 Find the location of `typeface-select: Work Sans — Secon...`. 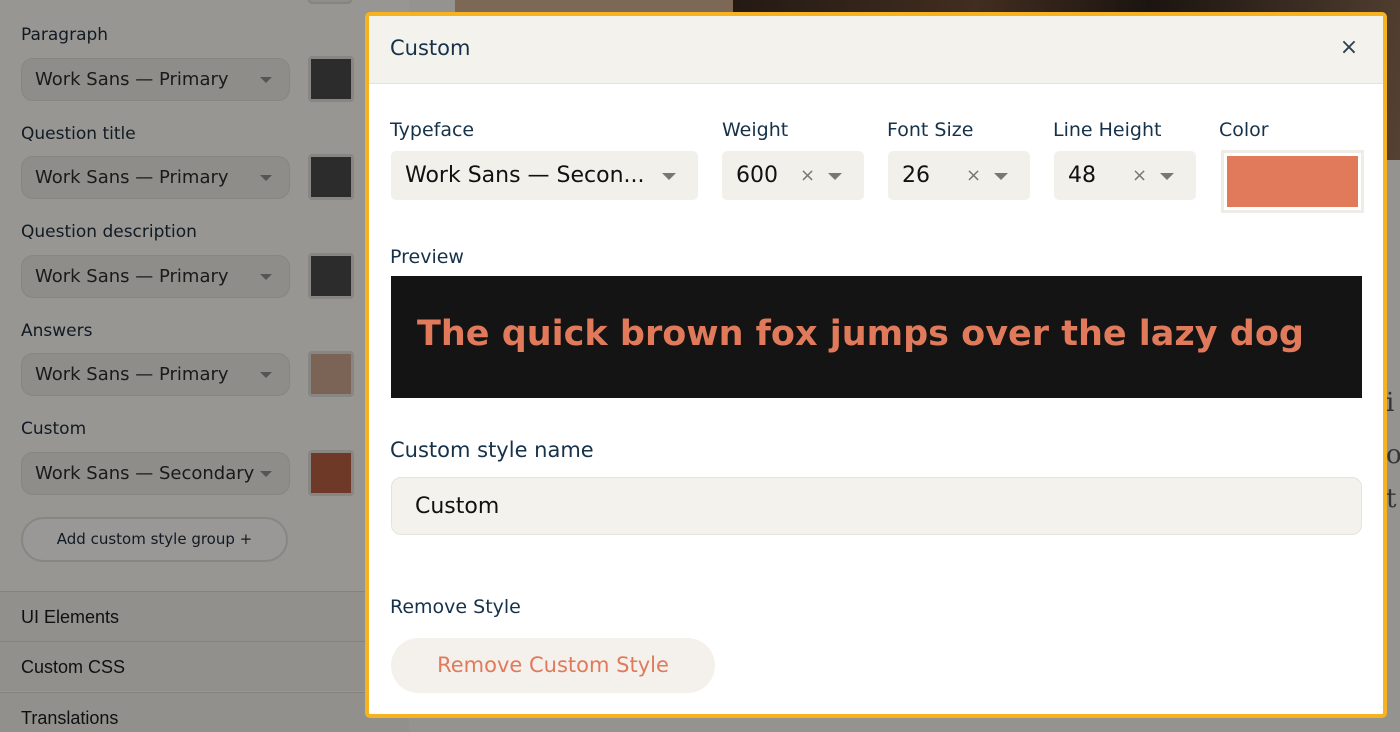

typeface-select: Work Sans — Secon... is located at coordinates (544, 175).